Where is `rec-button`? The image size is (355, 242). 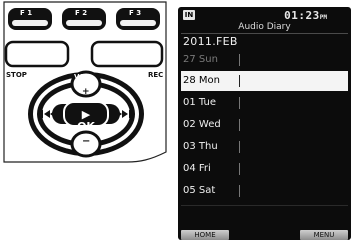 rec-button is located at coordinates (127, 54).